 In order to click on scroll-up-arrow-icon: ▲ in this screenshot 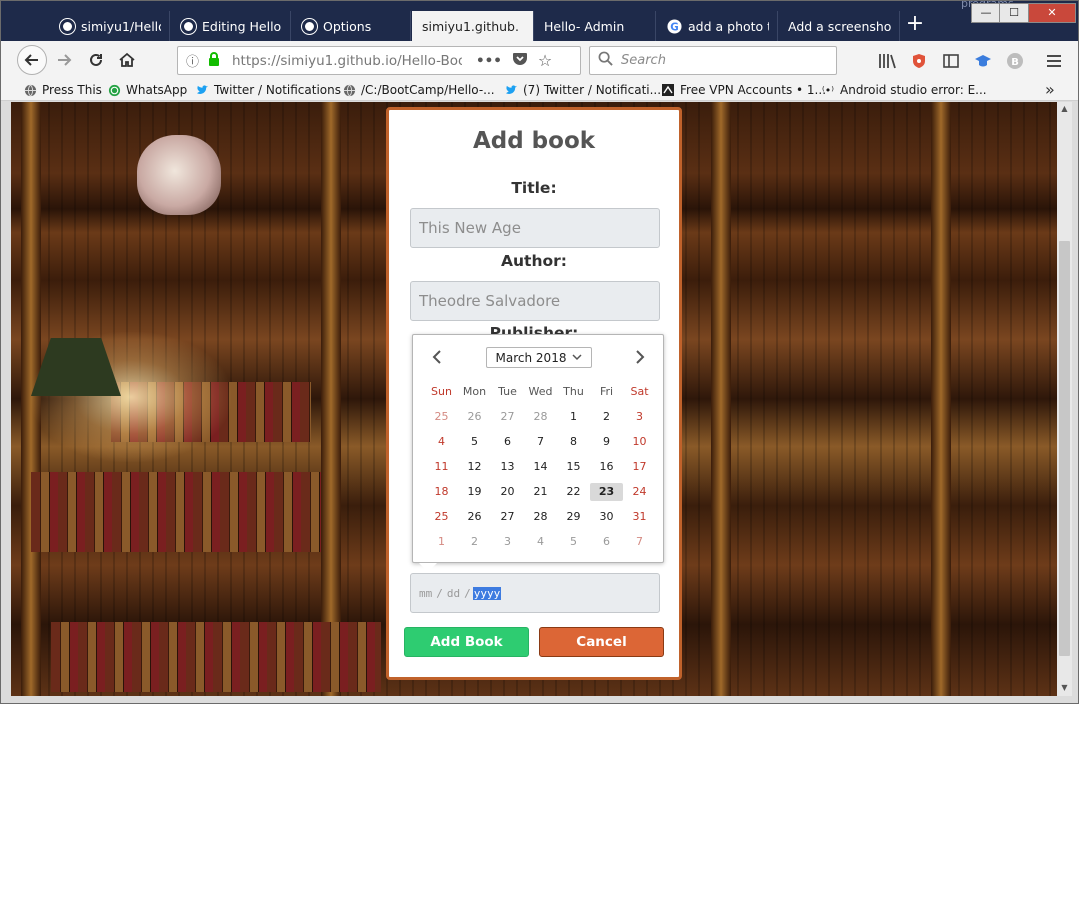, I will do `click(1064, 108)`.